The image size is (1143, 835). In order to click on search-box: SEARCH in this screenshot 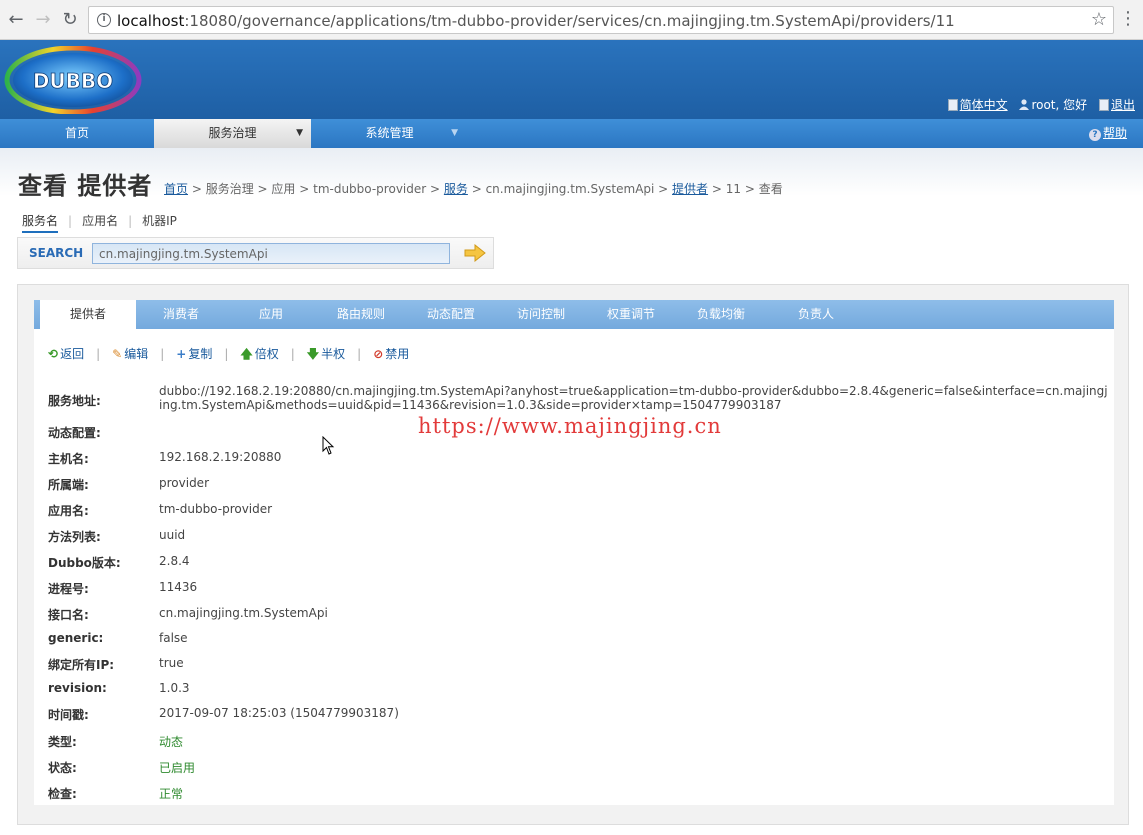, I will do `click(255, 253)`.